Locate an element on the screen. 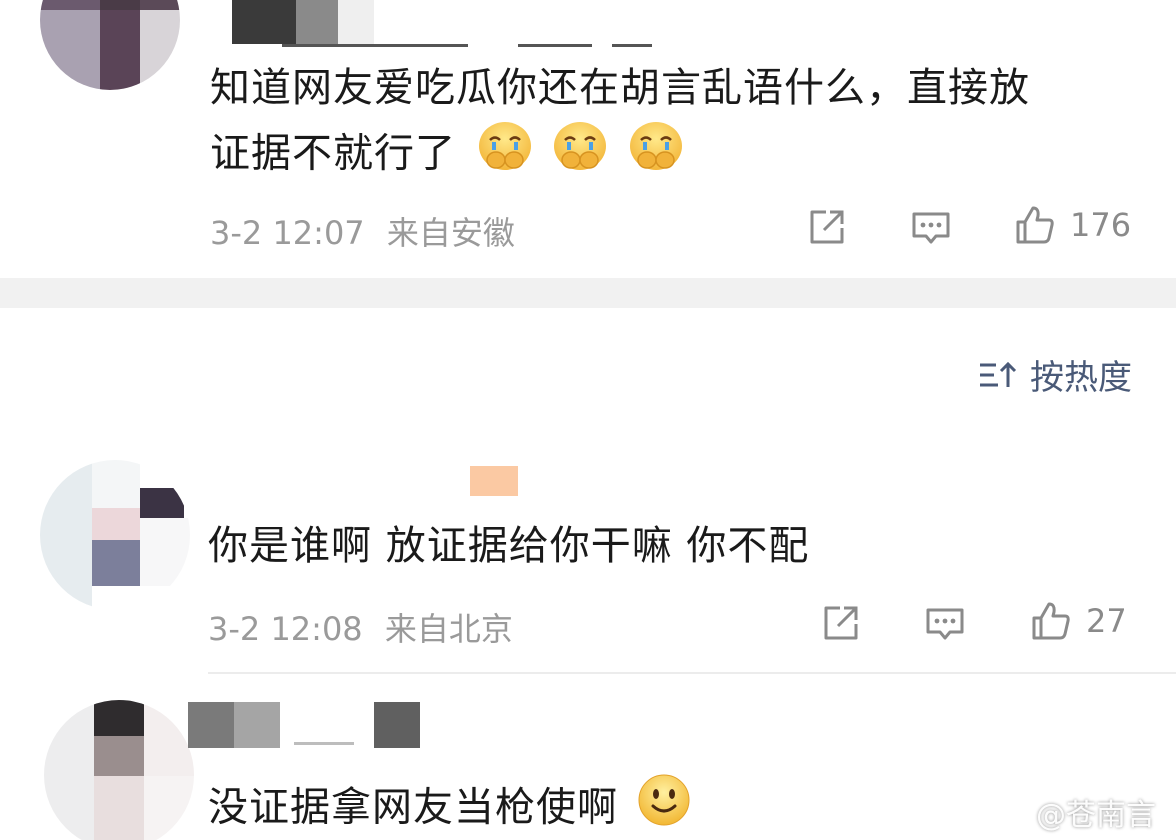  like-button: 176 is located at coordinates (1072, 225).